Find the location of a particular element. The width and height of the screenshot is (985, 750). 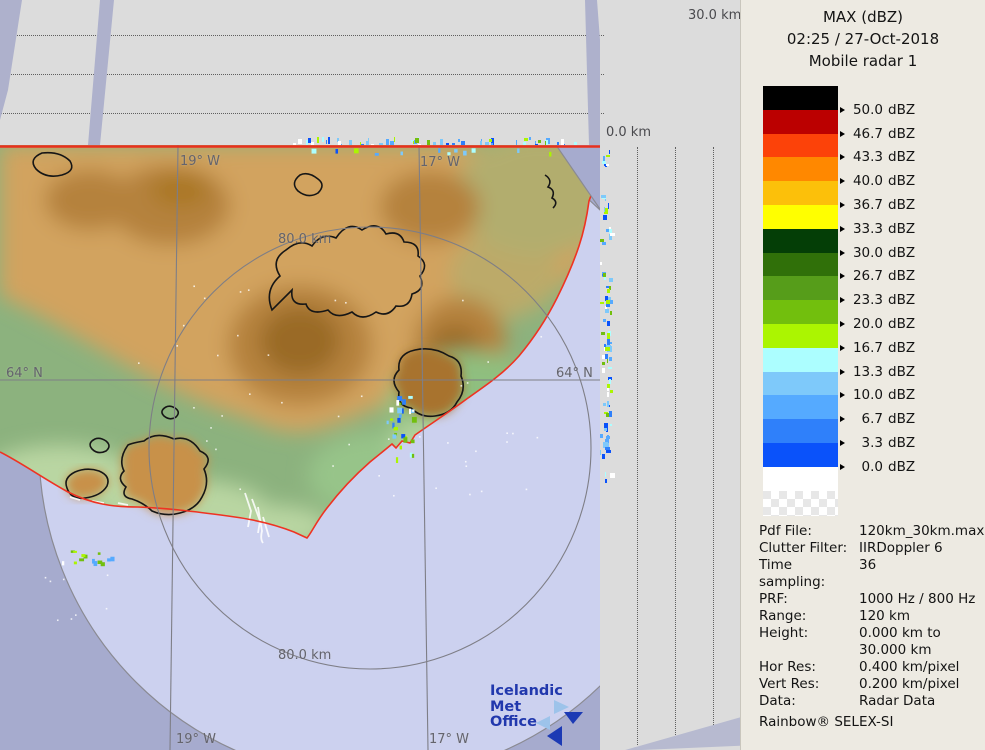

metadata-value: Radar Data is located at coordinates (897, 701).